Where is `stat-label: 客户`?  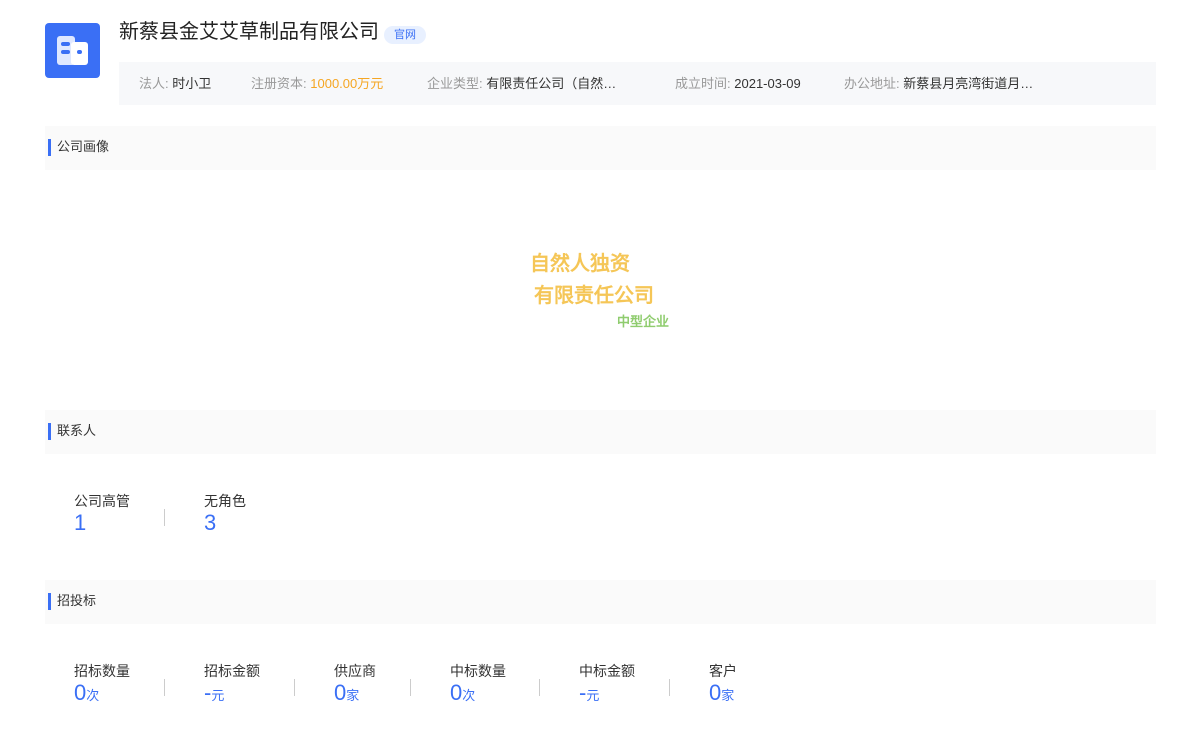
stat-label: 客户 is located at coordinates (723, 671).